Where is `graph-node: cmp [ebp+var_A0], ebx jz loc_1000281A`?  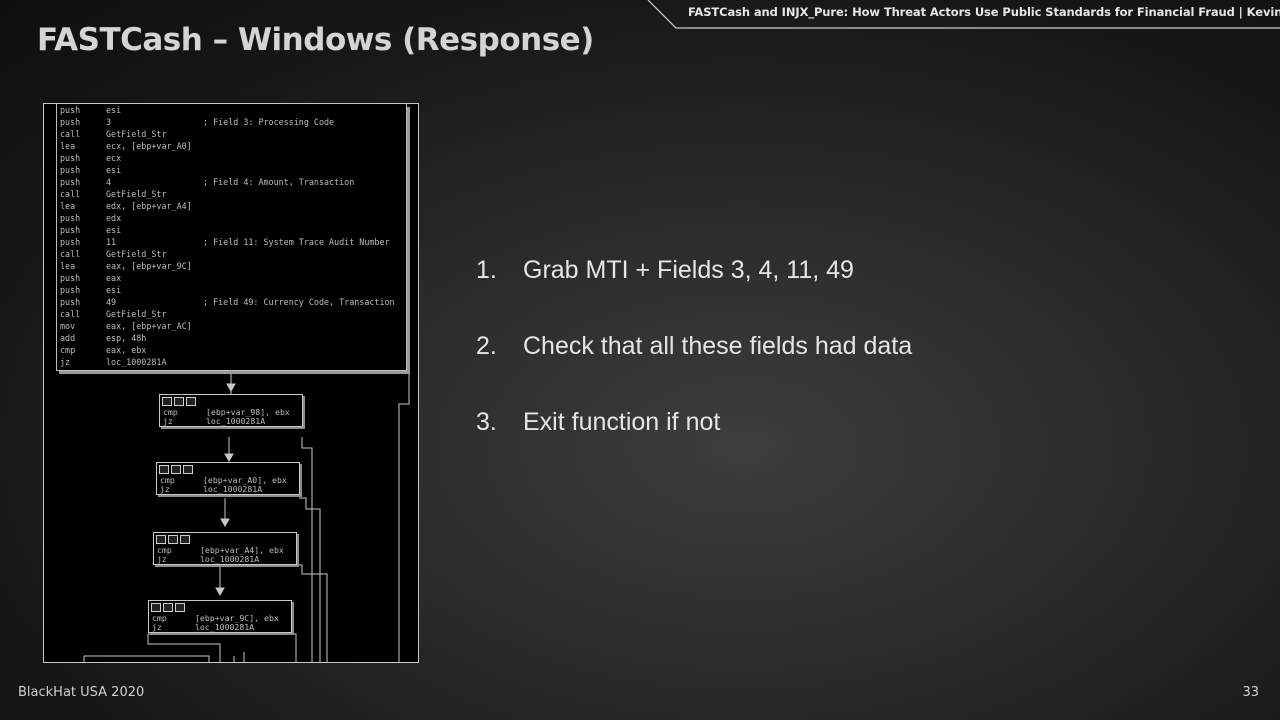
graph-node: cmp [ebp+var_A0], ebx jz loc_1000281A is located at coordinates (228, 478).